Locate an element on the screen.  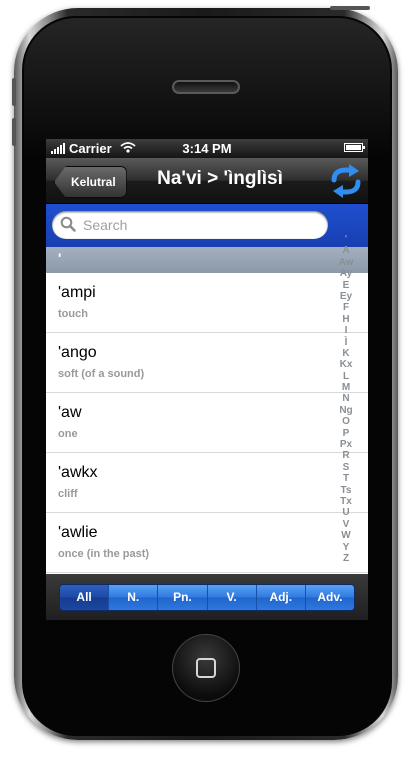
index-letter: K is located at coordinates (346, 353).